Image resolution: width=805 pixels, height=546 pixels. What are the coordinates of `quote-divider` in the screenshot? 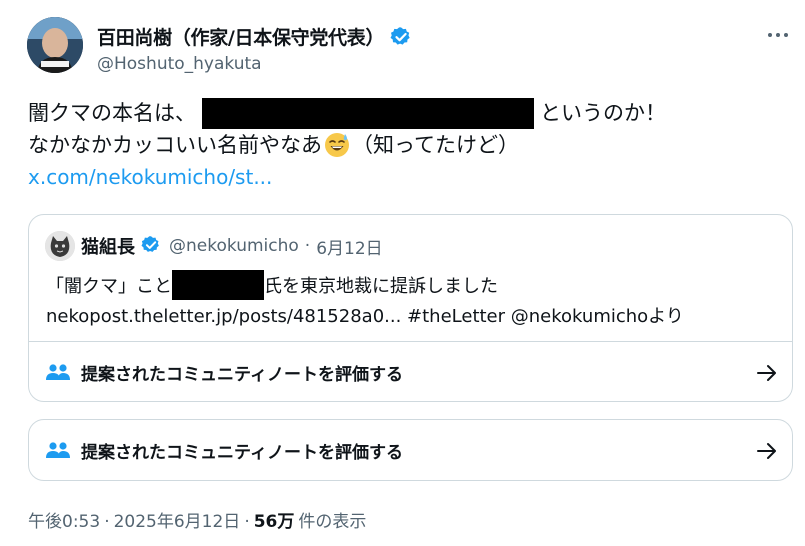 It's located at (410, 341).